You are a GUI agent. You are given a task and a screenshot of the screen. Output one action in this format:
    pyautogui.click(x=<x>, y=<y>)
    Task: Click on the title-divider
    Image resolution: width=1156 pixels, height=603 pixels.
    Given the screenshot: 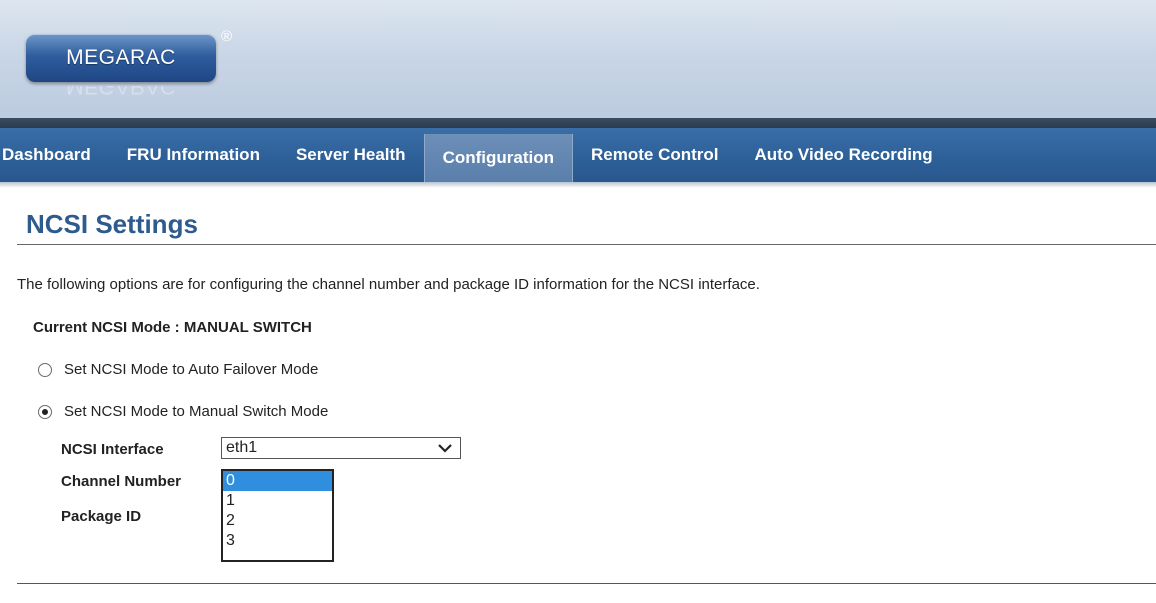 What is the action you would take?
    pyautogui.click(x=586, y=244)
    